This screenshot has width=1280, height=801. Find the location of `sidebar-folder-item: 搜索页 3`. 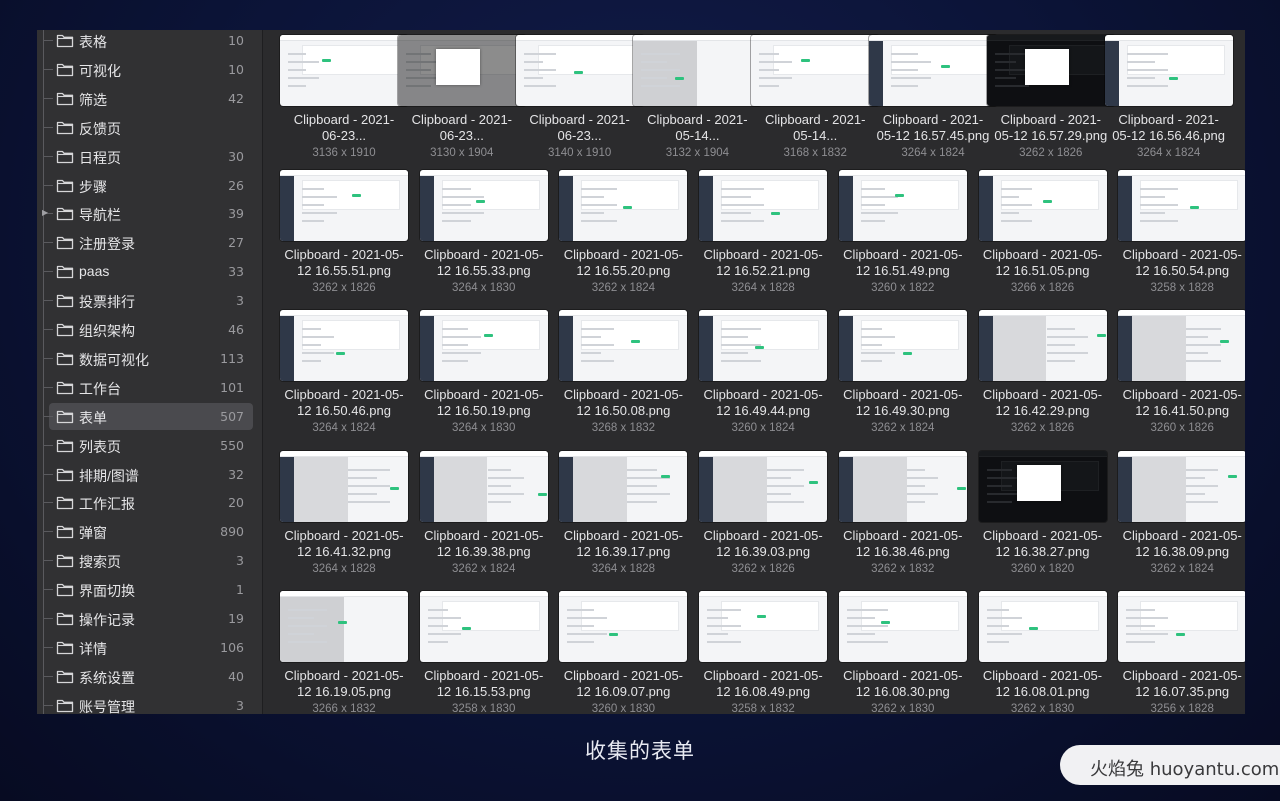

sidebar-folder-item: 搜索页 3 is located at coordinates (148, 560).